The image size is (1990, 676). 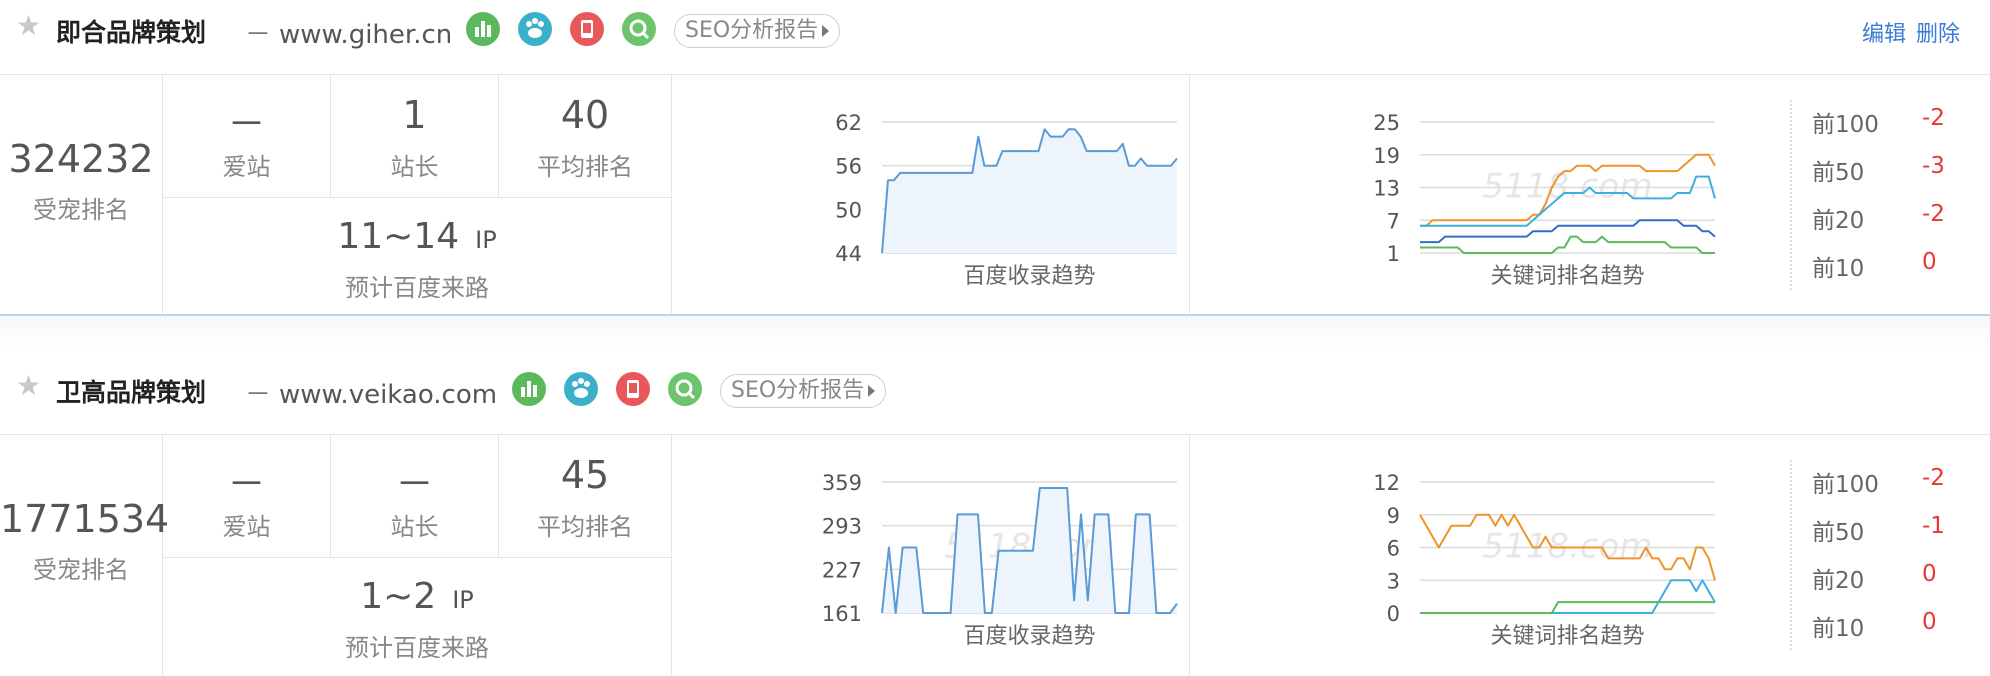 I want to click on keyword-trend-chart: 5118.com129630关键词排名趋势, so click(x=1544, y=560).